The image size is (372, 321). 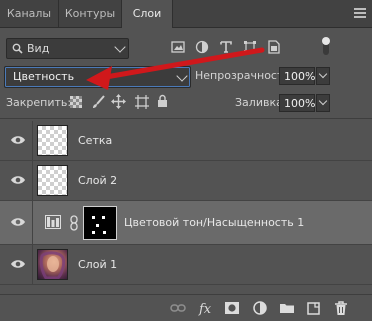 I want to click on lock-artboard-icon, so click(x=142, y=102).